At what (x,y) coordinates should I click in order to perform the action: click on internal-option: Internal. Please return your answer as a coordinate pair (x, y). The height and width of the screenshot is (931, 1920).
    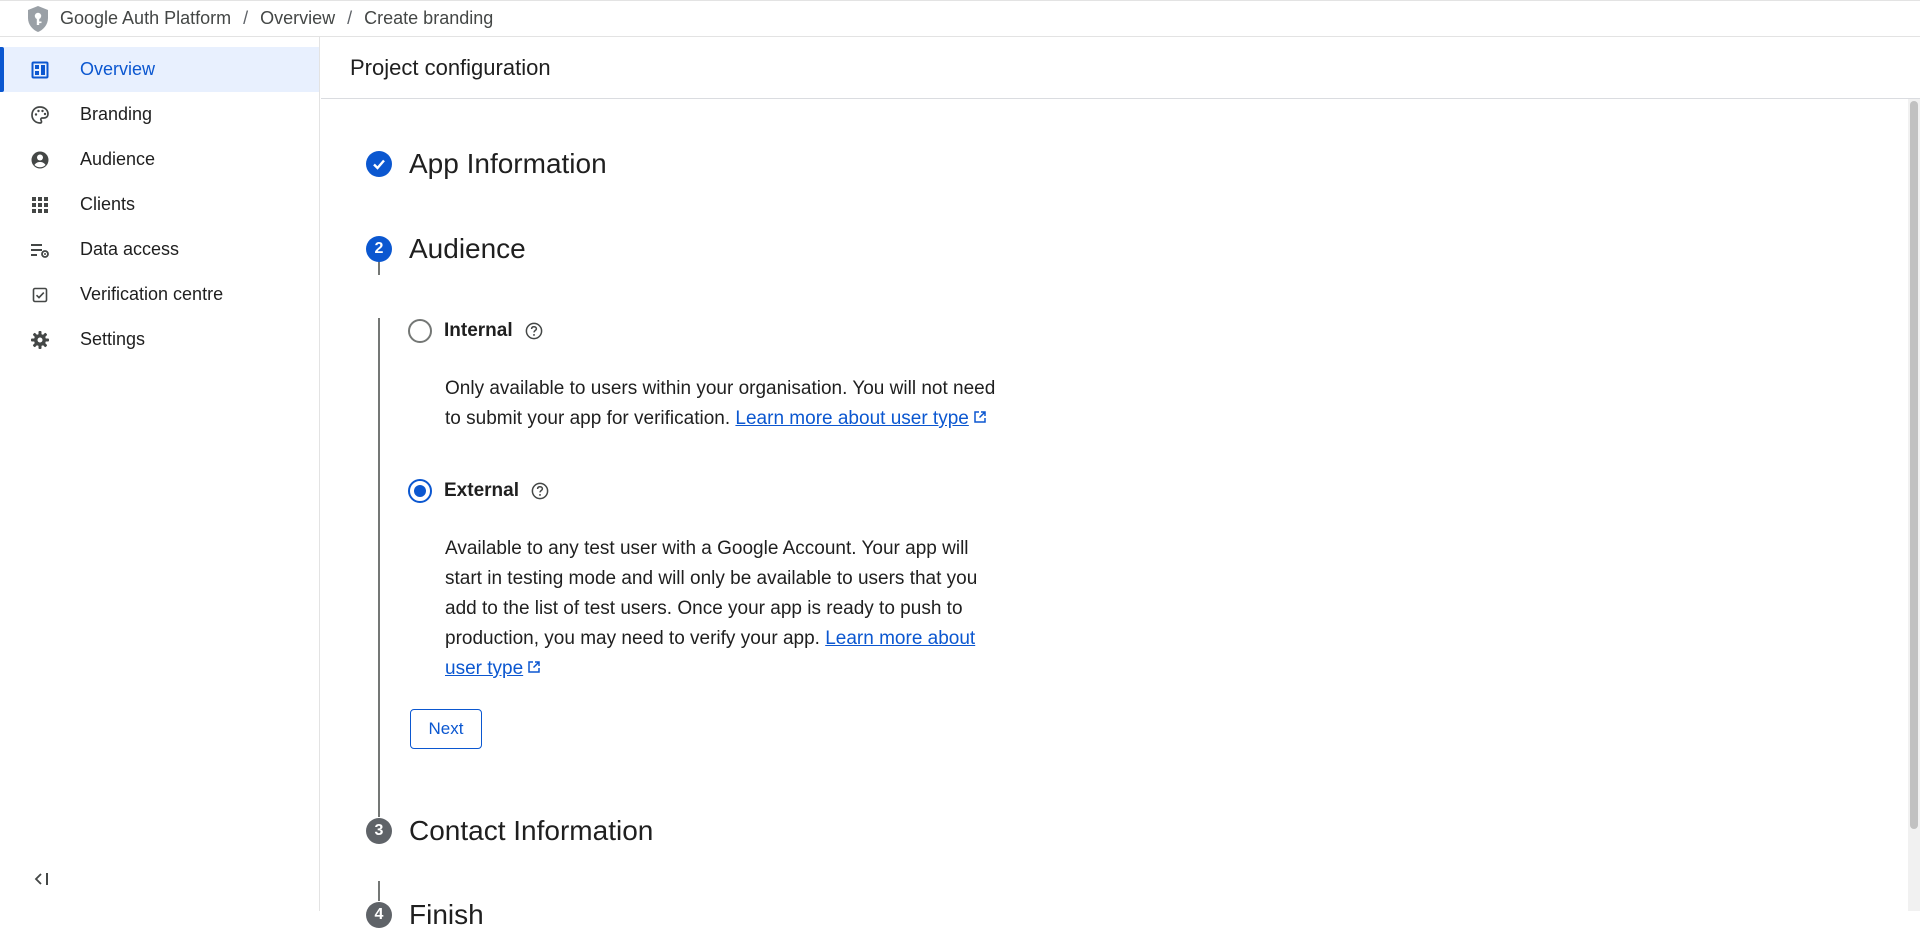
    Looking at the image, I should click on (475, 331).